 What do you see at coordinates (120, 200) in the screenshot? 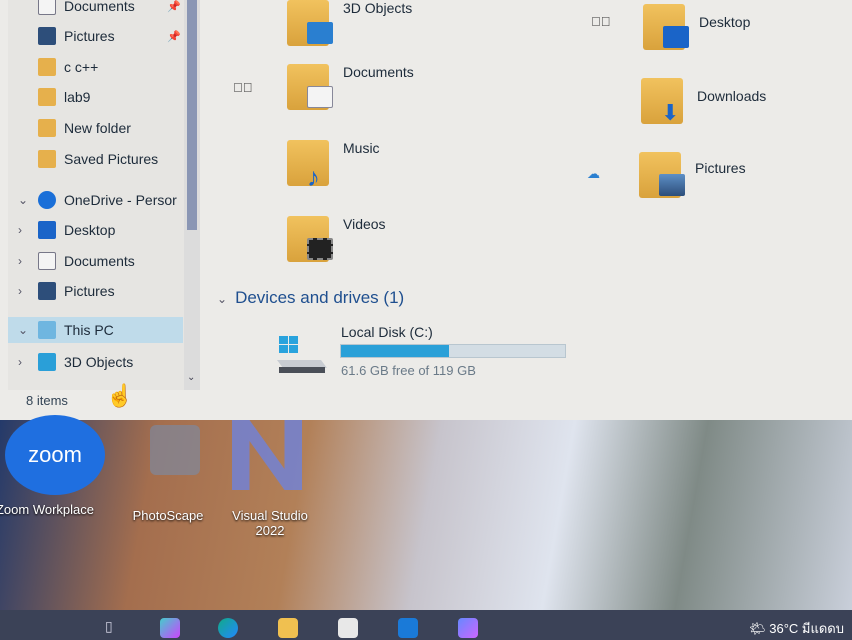
I see `nav-item-label: OneDrive - Persor` at bounding box center [120, 200].